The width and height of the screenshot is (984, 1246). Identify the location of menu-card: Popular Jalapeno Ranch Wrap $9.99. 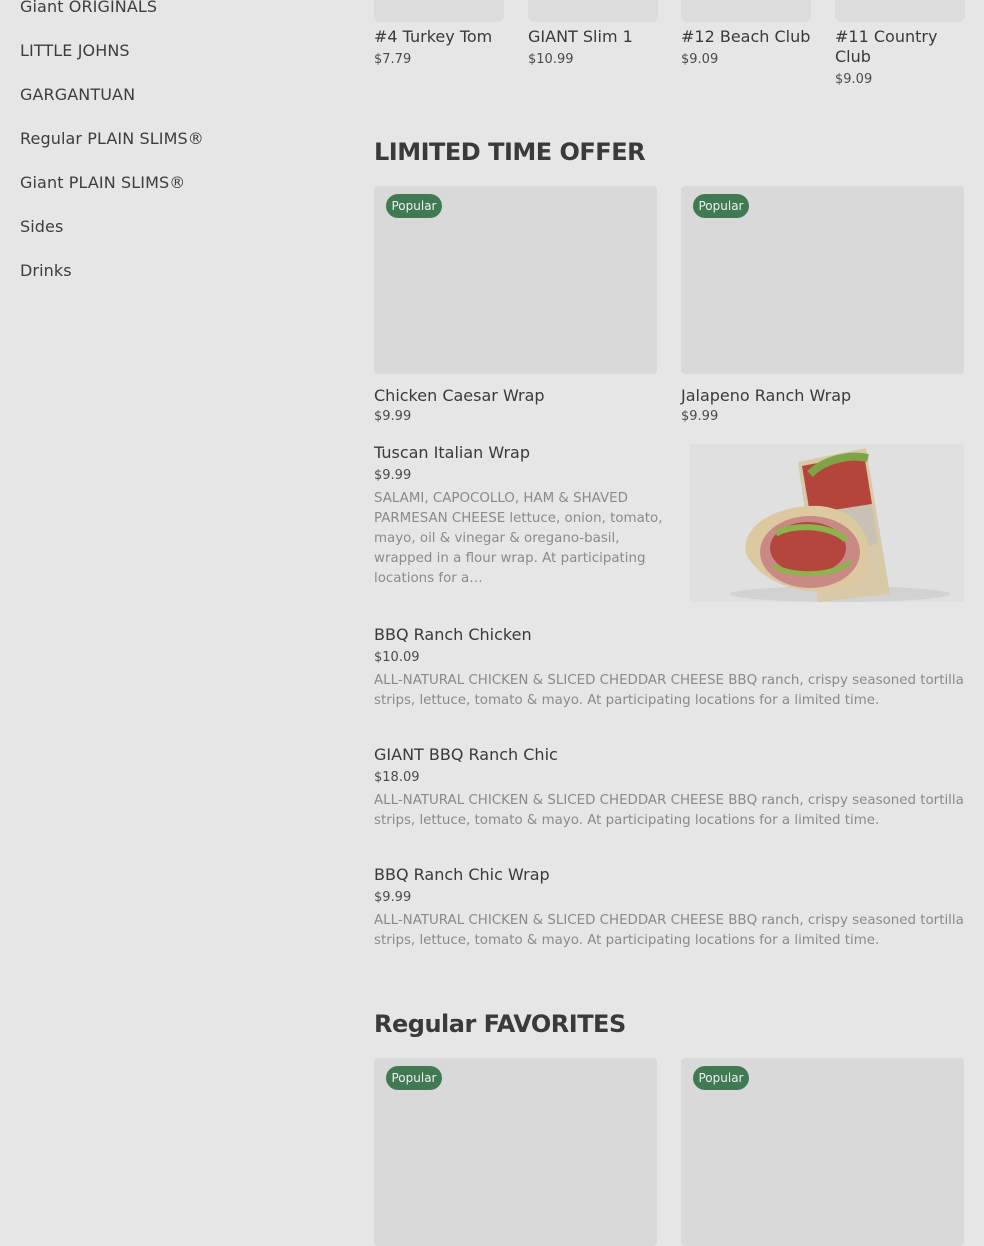
(822, 305).